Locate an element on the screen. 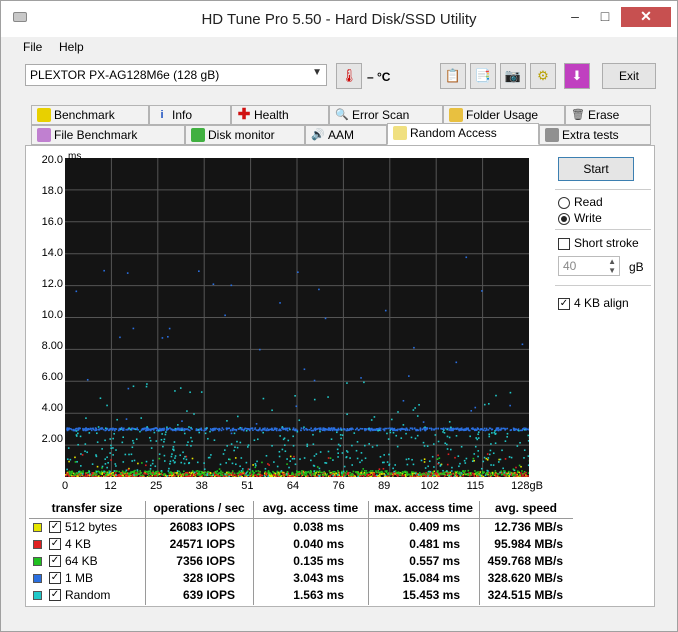 The image size is (678, 632). screenshot-camera-icon: 📷 is located at coordinates (513, 76).